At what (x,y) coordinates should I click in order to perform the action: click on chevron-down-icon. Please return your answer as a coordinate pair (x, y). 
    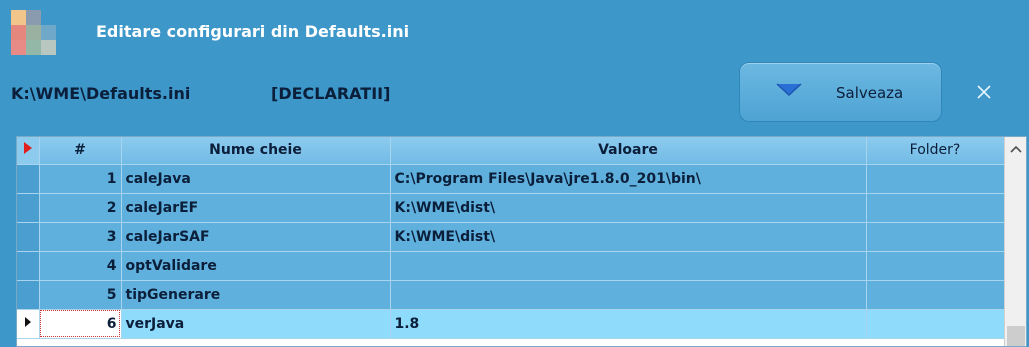
    Looking at the image, I should click on (789, 90).